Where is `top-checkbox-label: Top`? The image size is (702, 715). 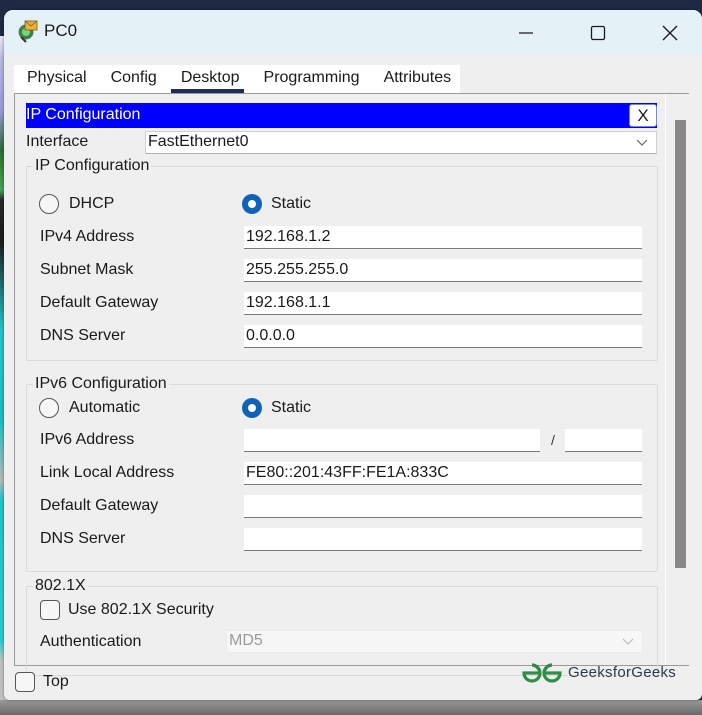 top-checkbox-label: Top is located at coordinates (56, 682).